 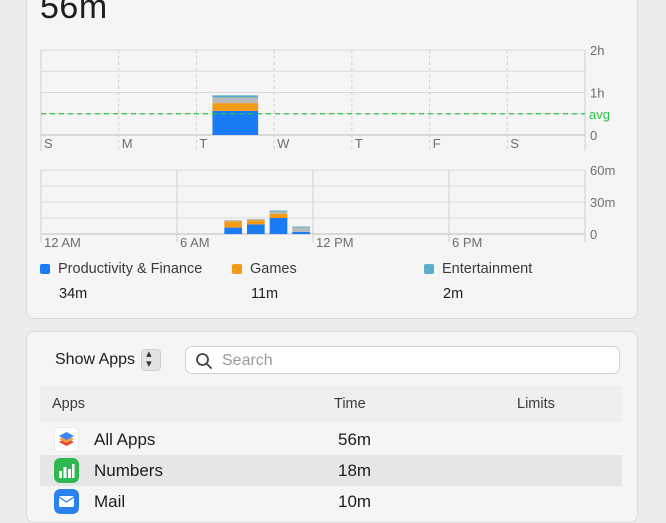 I want to click on app-name: Mail, so click(x=110, y=501).